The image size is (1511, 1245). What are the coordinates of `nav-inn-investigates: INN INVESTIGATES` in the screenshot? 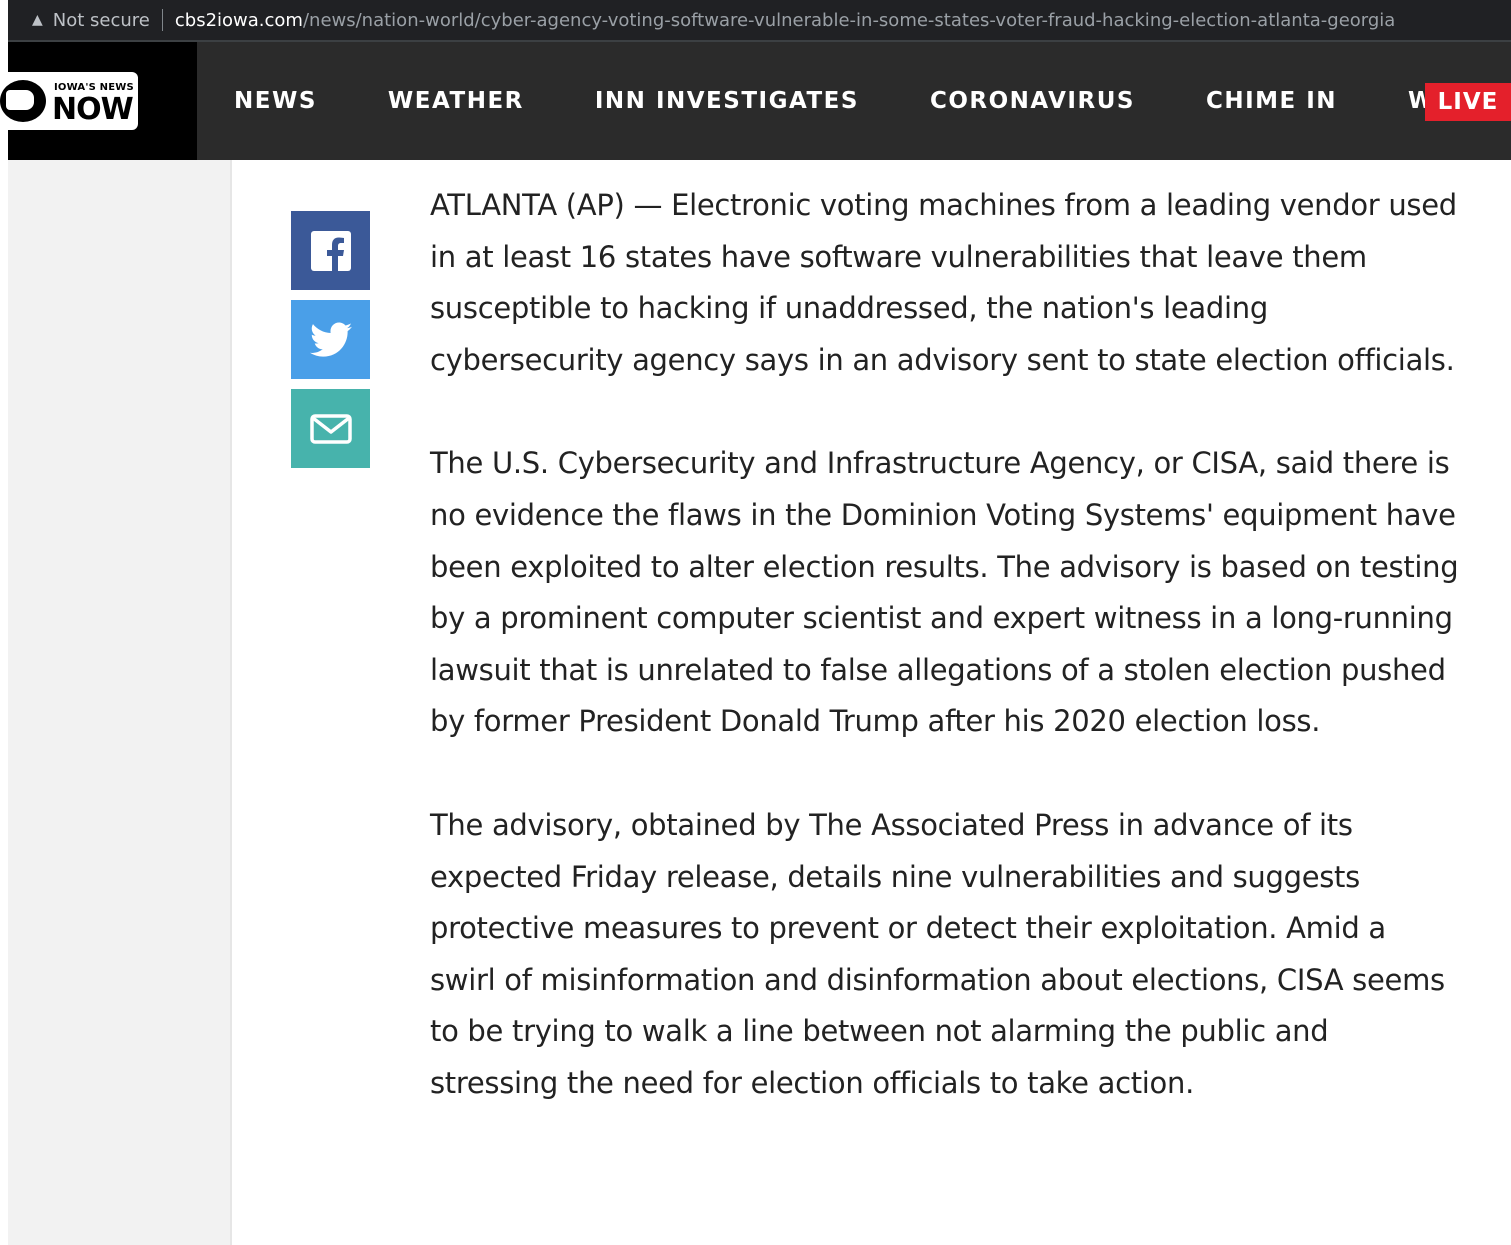 It's located at (727, 101).